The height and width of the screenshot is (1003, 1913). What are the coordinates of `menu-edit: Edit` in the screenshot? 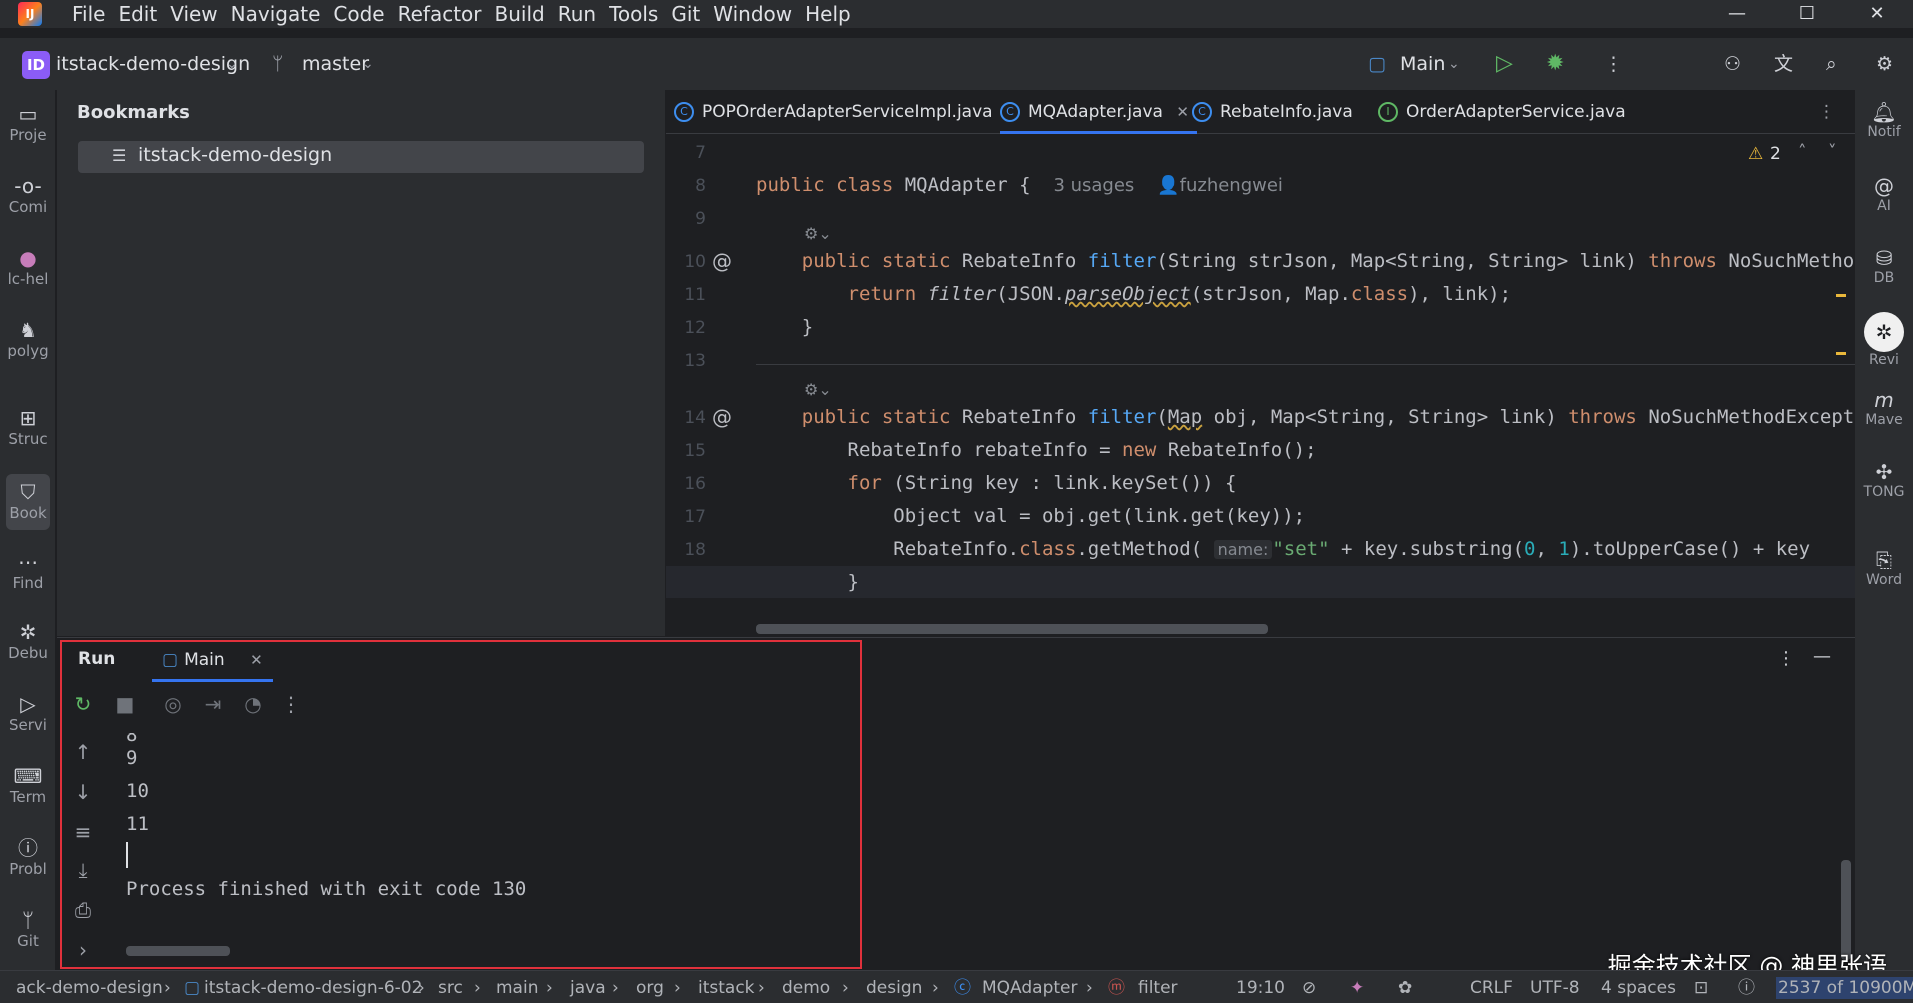 It's located at (137, 14).